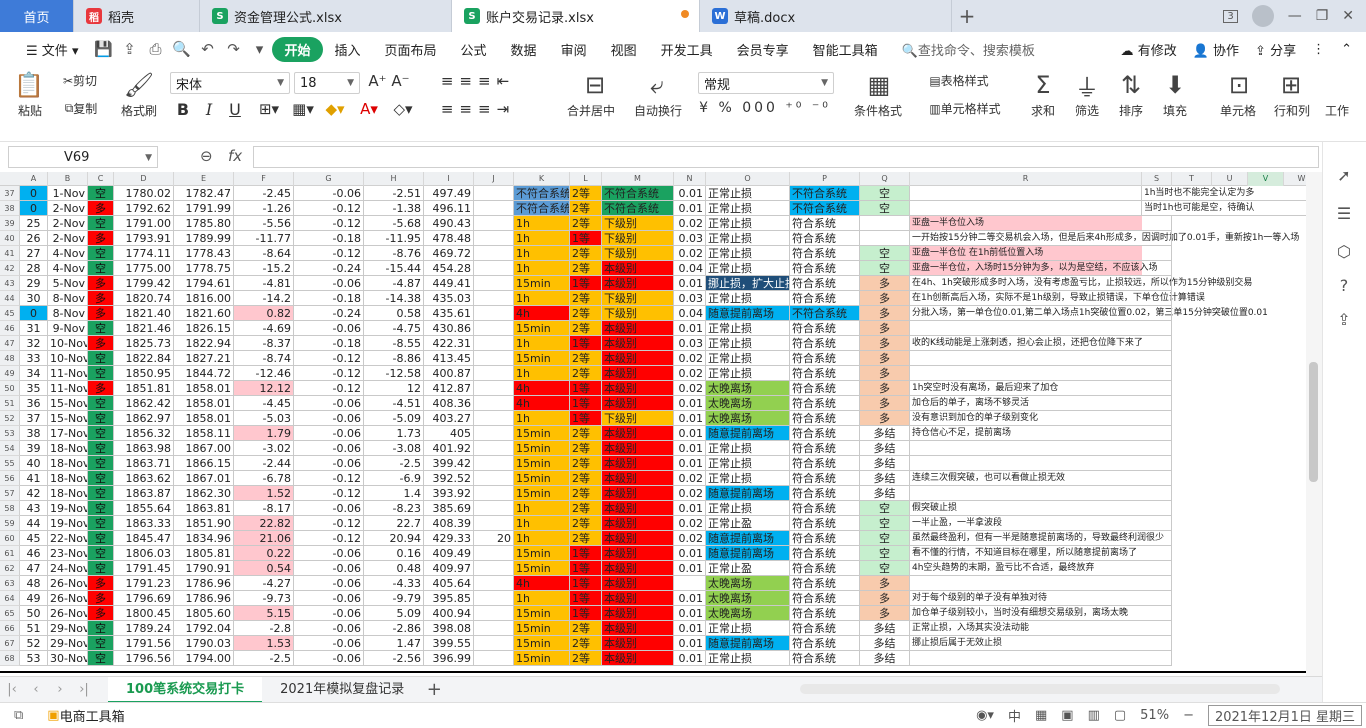 The width and height of the screenshot is (1366, 728). What do you see at coordinates (329, 223) in the screenshot?
I see `cell: -0.12` at bounding box center [329, 223].